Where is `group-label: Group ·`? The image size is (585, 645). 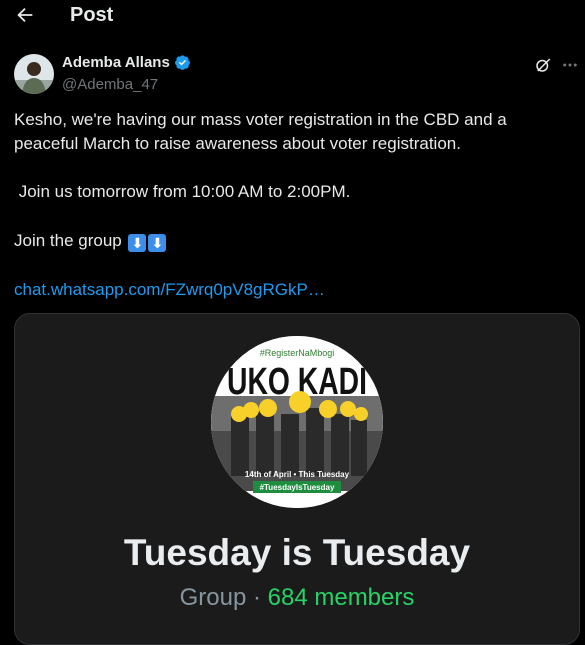 group-label: Group · is located at coordinates (223, 597).